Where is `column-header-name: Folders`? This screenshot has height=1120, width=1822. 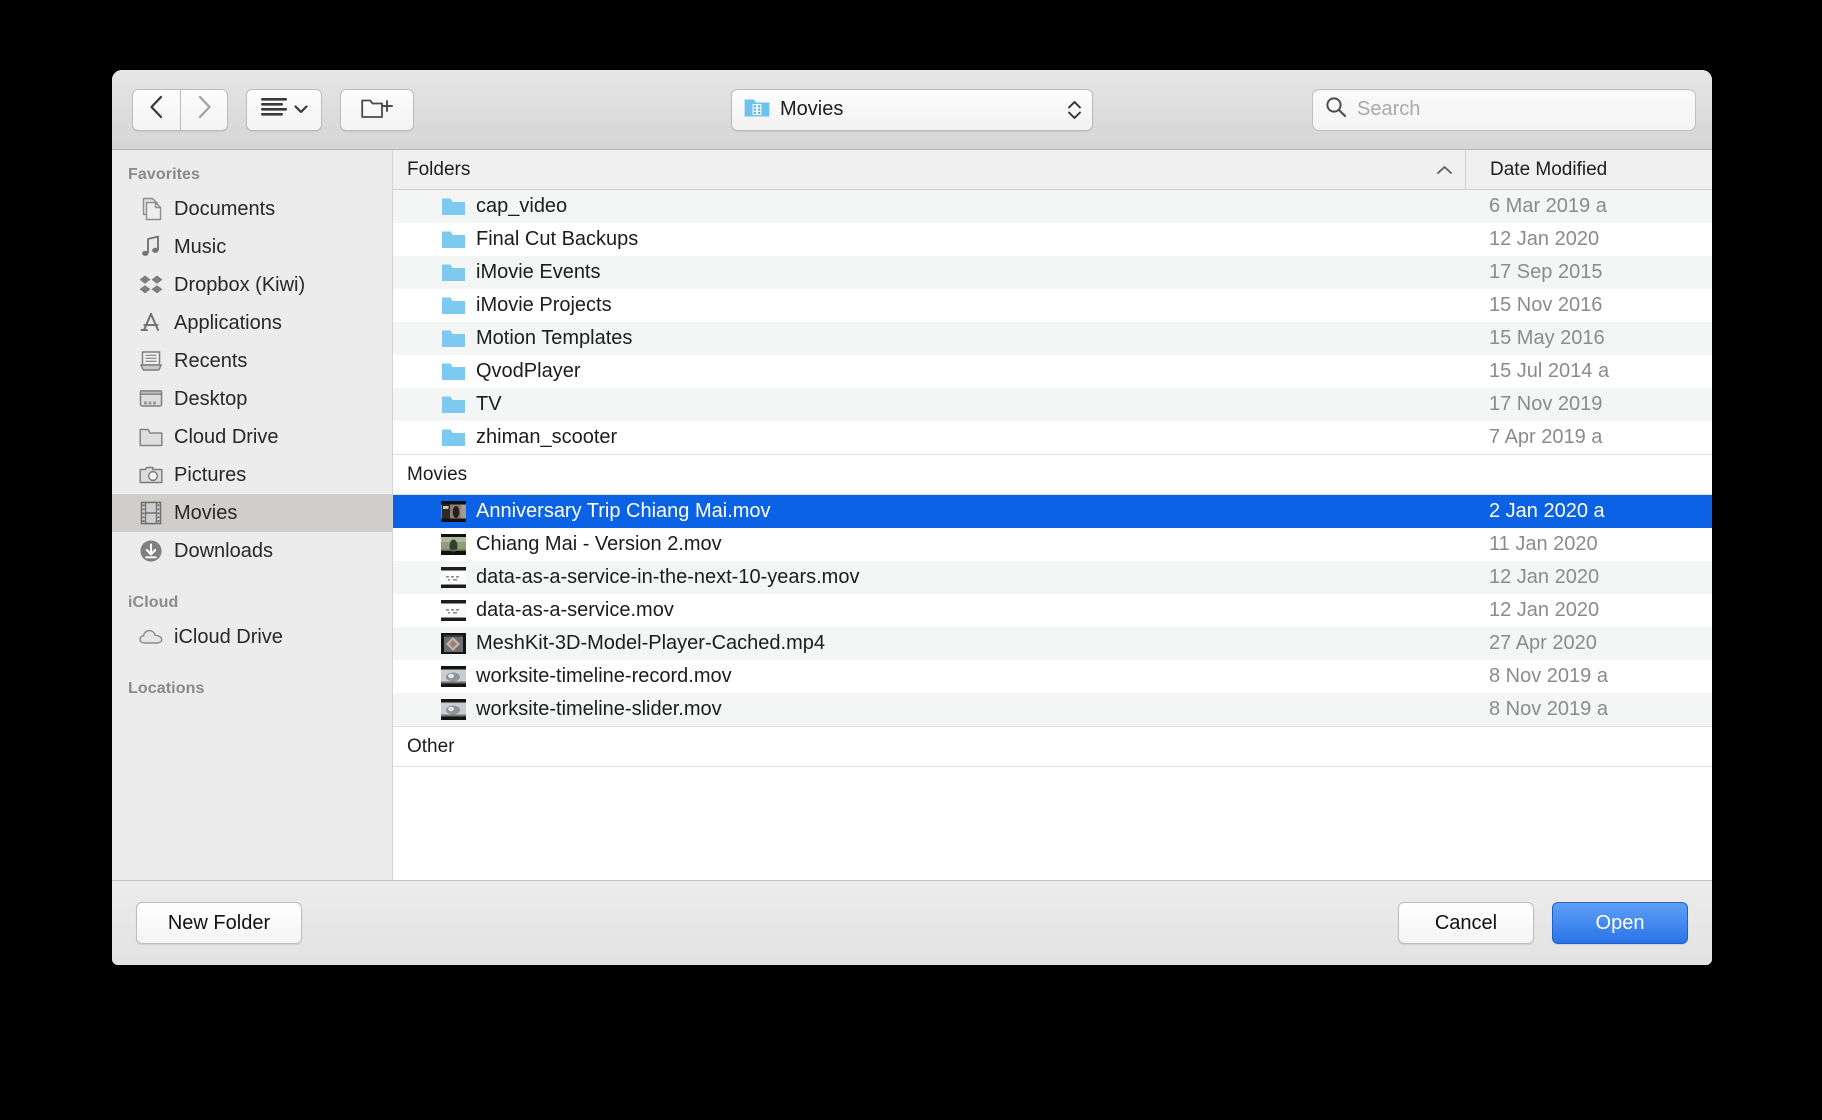 column-header-name: Folders is located at coordinates (929, 169).